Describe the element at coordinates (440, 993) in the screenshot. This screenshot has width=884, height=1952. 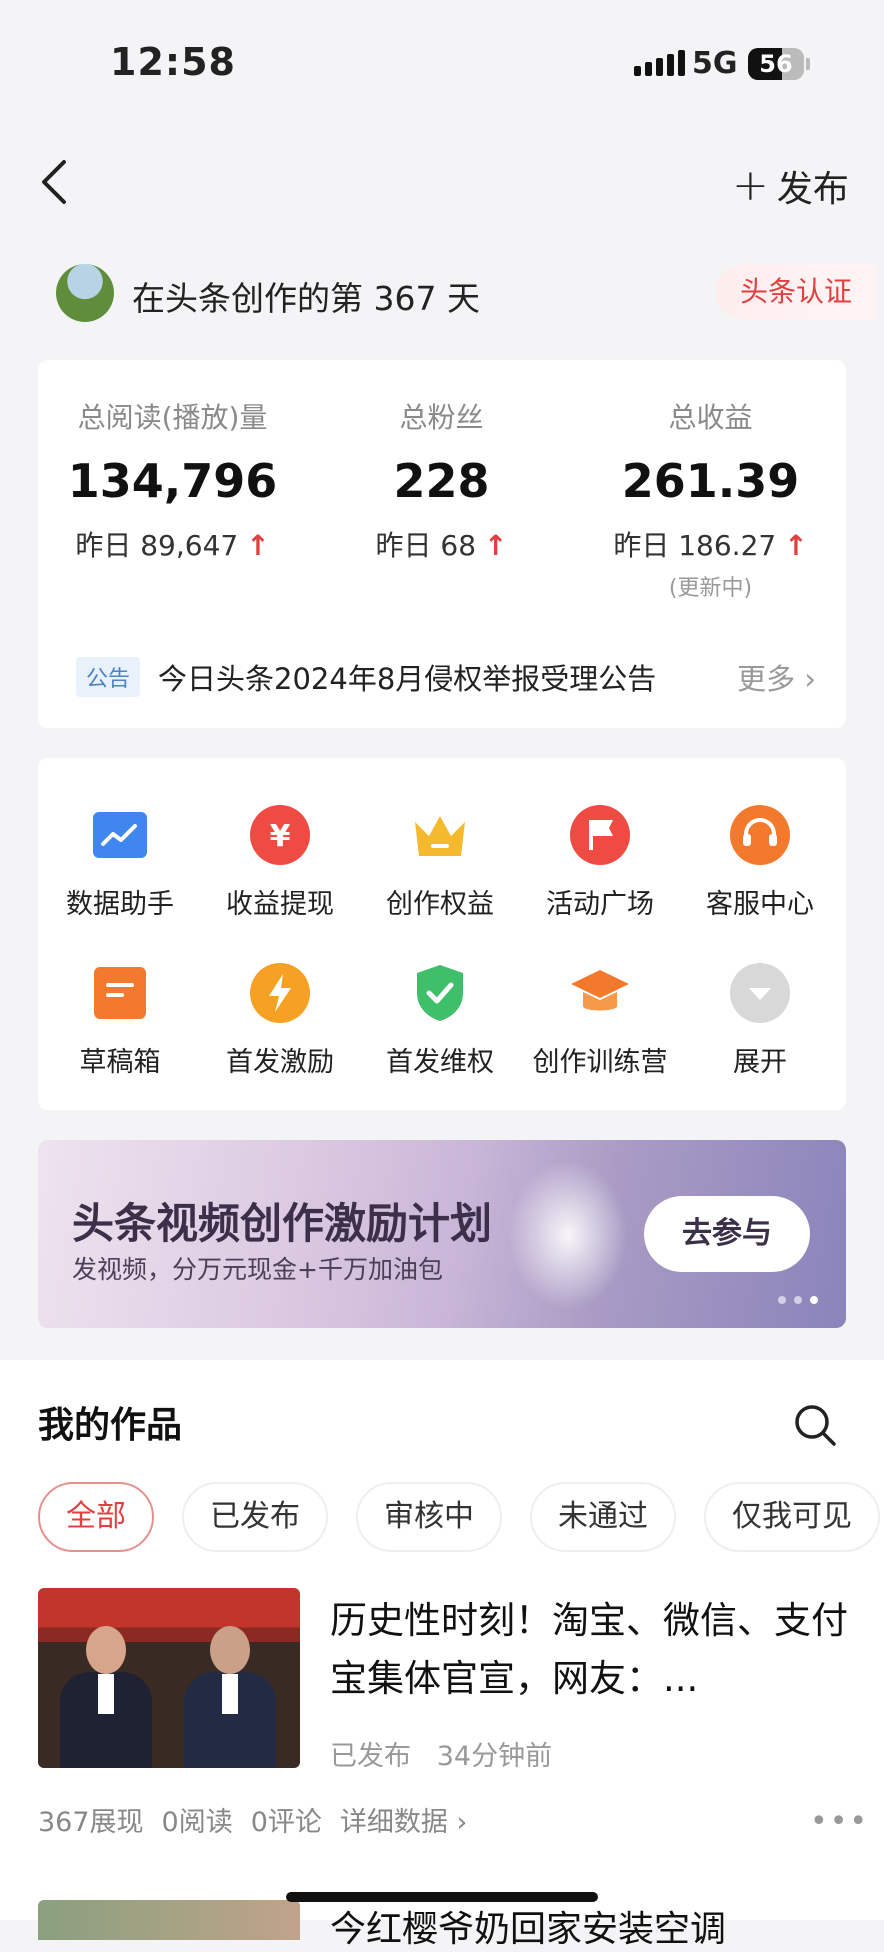
I see `shield-check-icon` at that location.